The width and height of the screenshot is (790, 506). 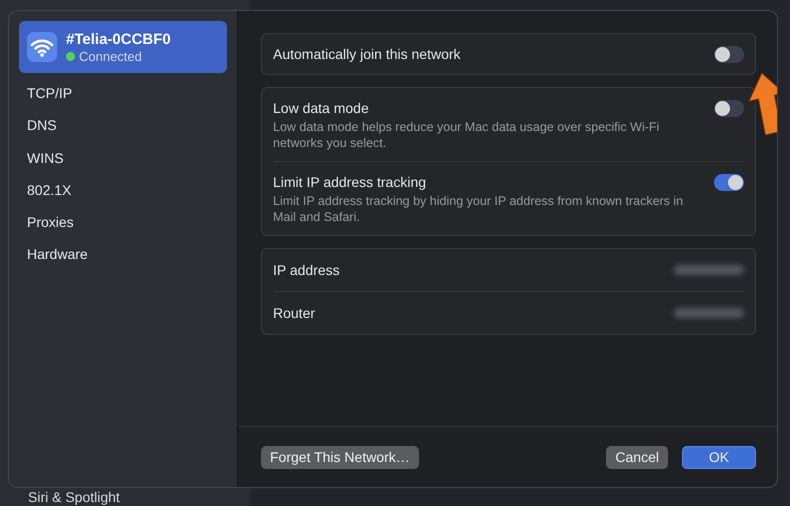 What do you see at coordinates (123, 190) in the screenshot?
I see `sidebar-item: 802.1X` at bounding box center [123, 190].